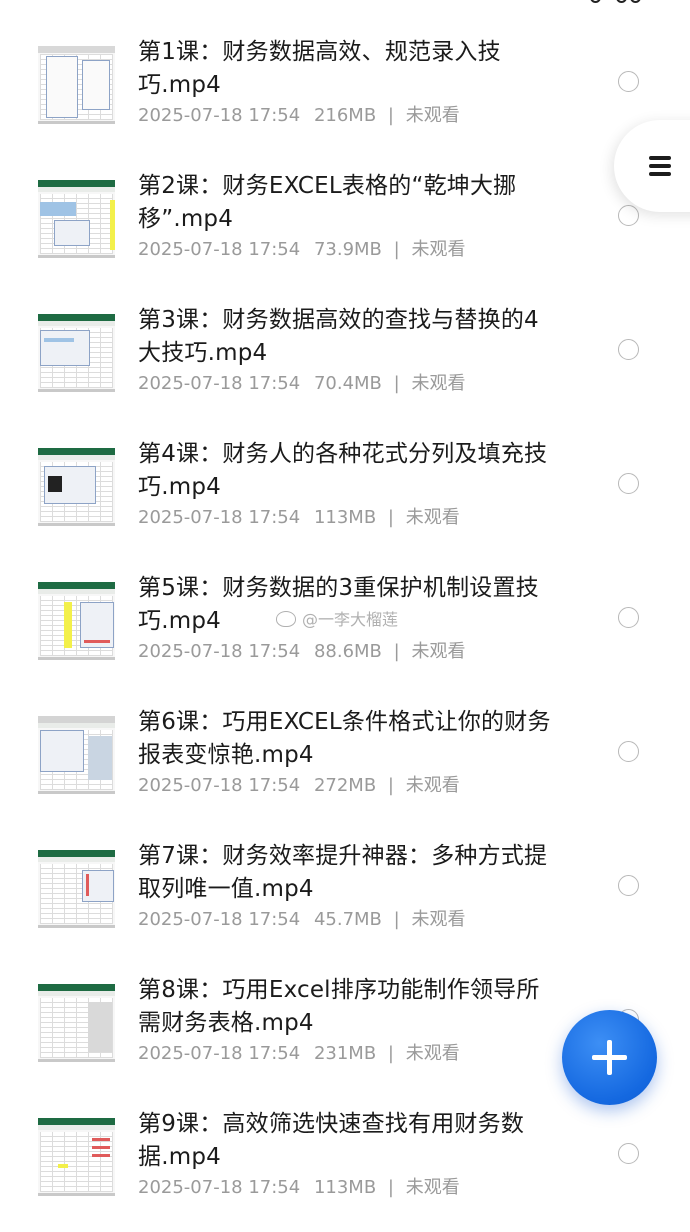 The width and height of the screenshot is (690, 1232). Describe the element at coordinates (343, 872) in the screenshot. I see `file-title: 第7课：财务效率提升神器：多种方式提取列唯一值.mp4` at that location.